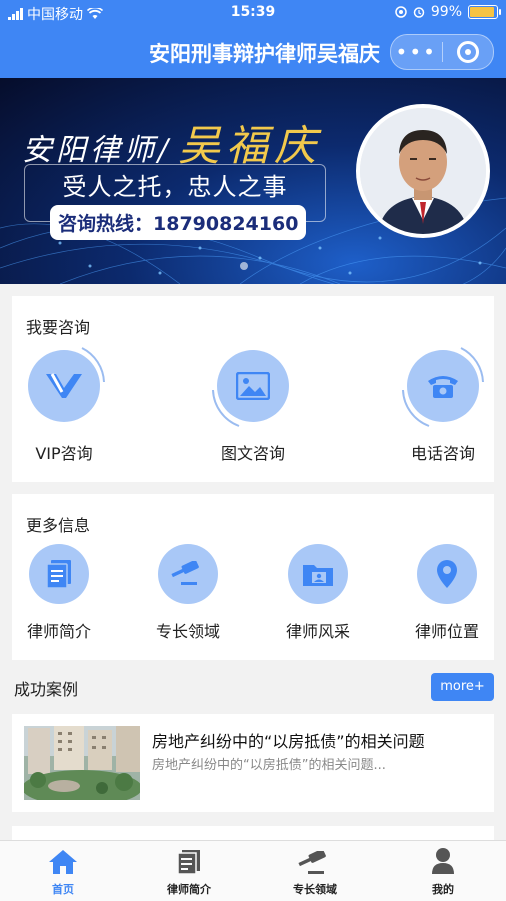  What do you see at coordinates (419, 12) in the screenshot?
I see `alarm-icon` at bounding box center [419, 12].